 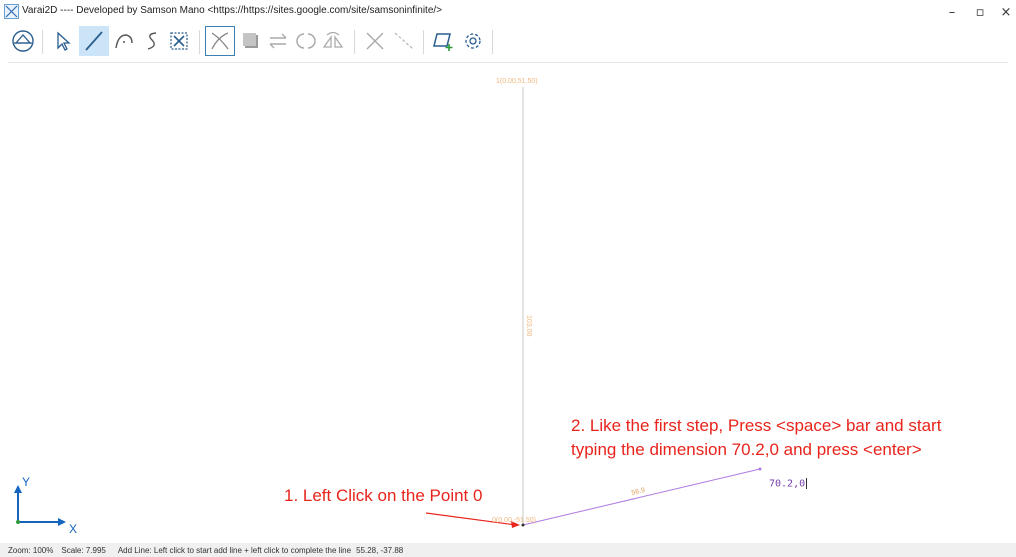 I want to click on add-line-button, so click(x=94, y=41).